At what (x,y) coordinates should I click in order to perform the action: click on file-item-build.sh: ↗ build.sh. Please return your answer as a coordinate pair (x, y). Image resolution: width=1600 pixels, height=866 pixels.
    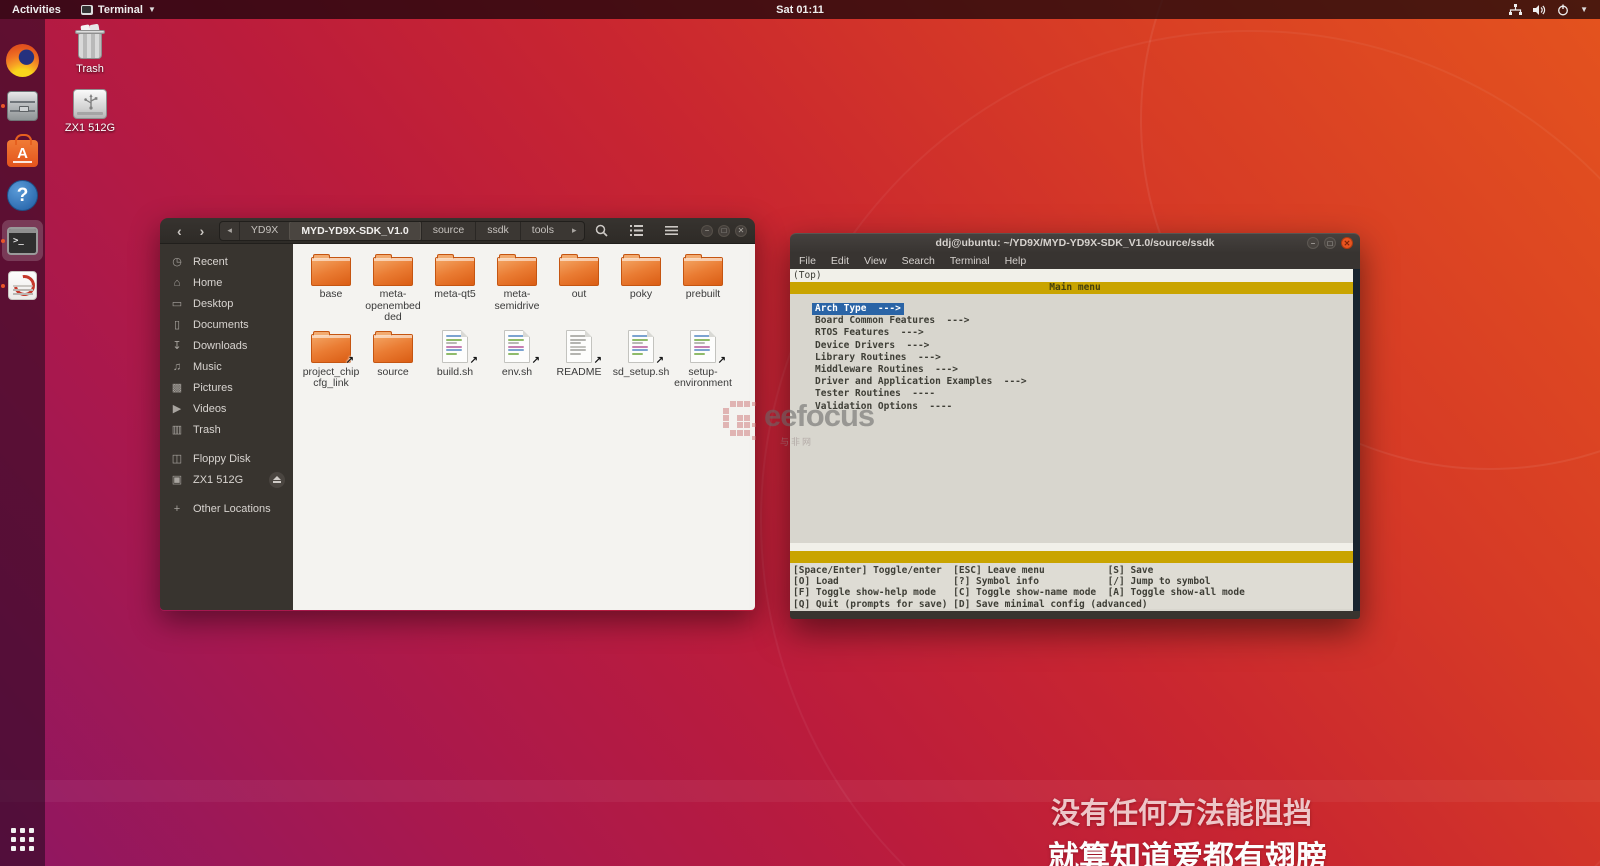
    Looking at the image, I should click on (455, 354).